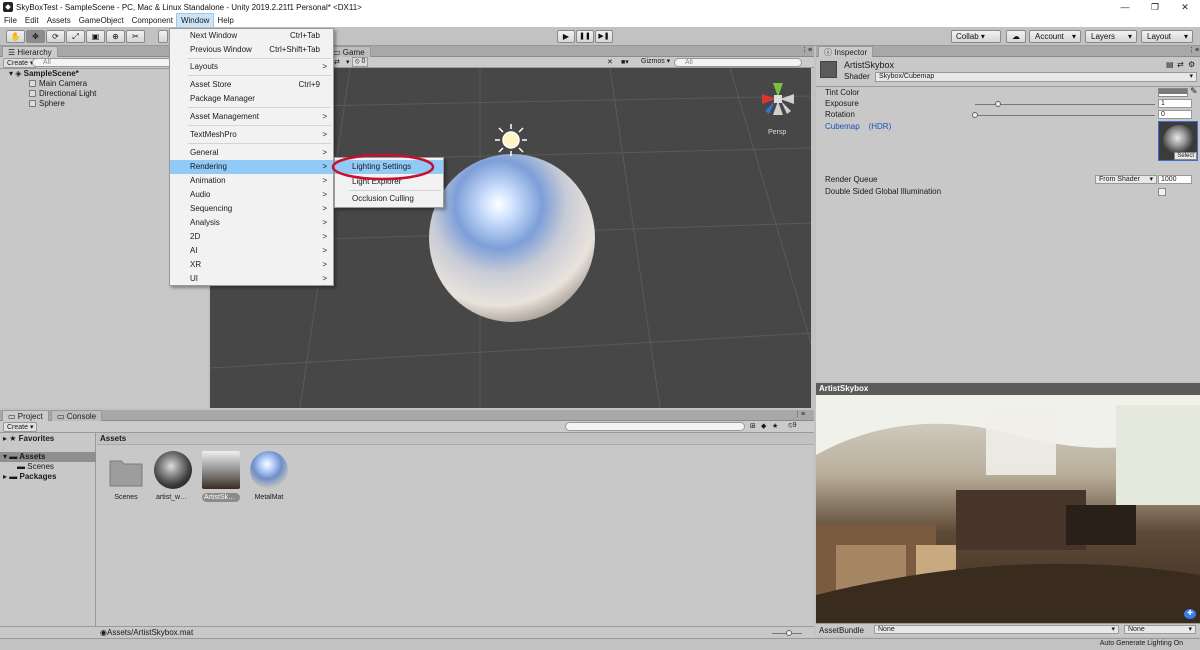 The height and width of the screenshot is (650, 1200). What do you see at coordinates (163, 36) in the screenshot?
I see `pivot-toggle` at bounding box center [163, 36].